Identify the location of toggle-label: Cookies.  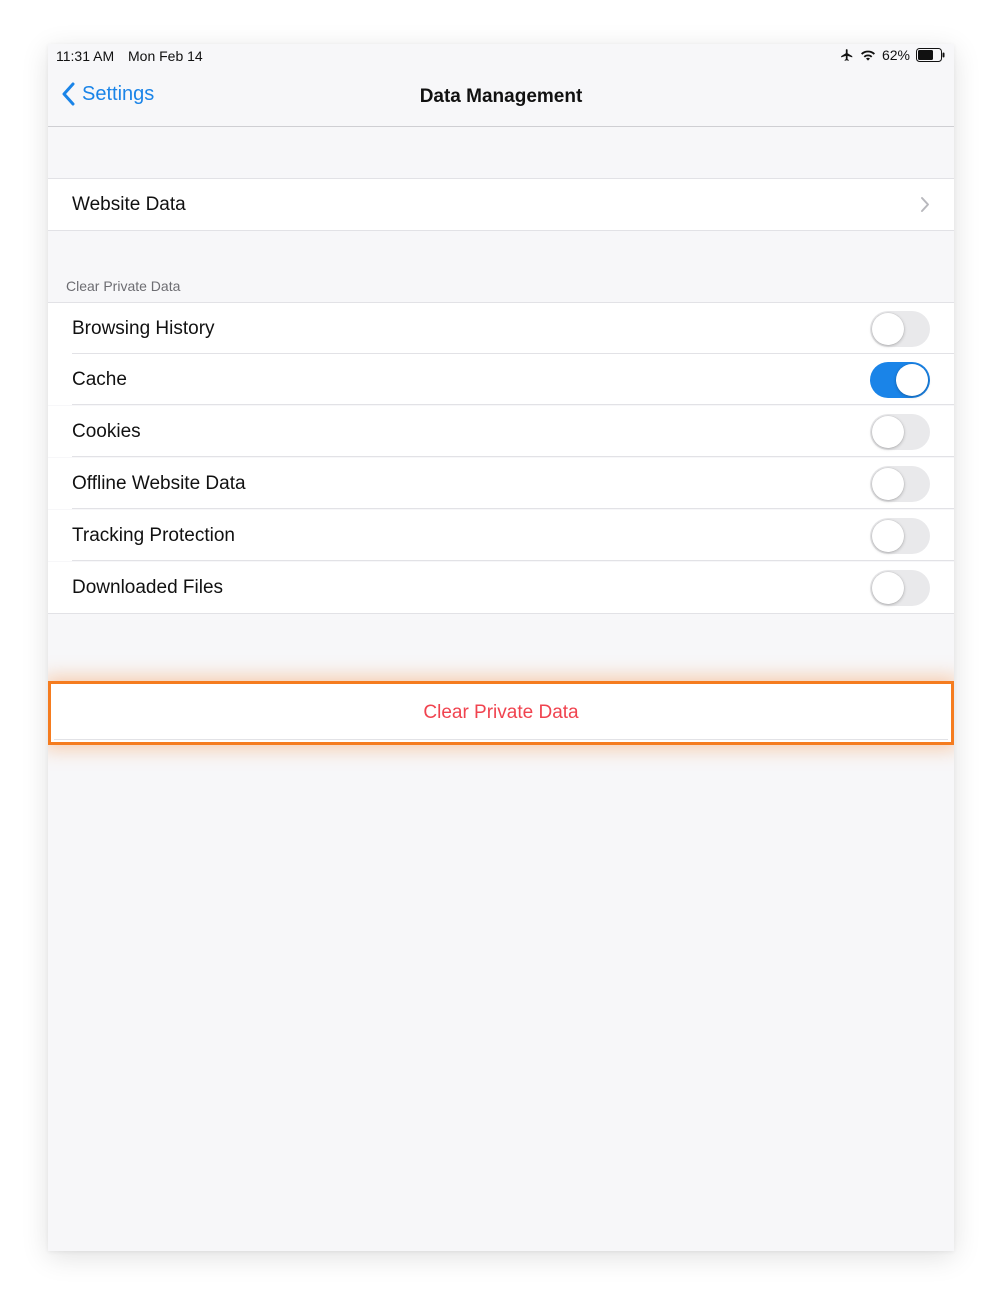
(106, 431).